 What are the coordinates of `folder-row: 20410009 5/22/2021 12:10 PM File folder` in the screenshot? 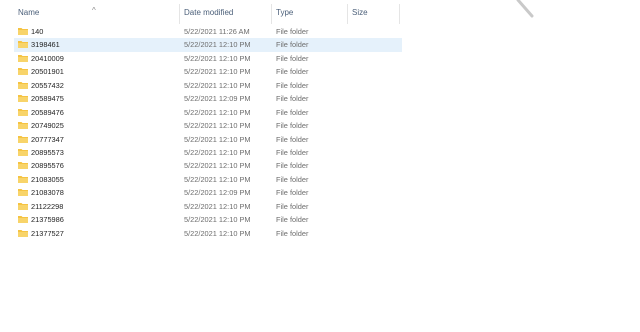 It's located at (208, 58).